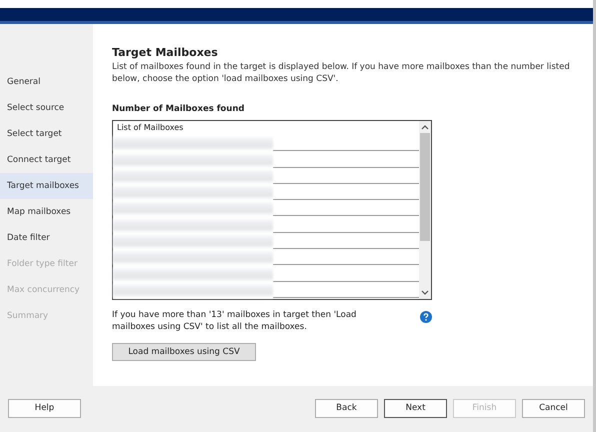 The height and width of the screenshot is (432, 596). What do you see at coordinates (46, 212) in the screenshot?
I see `sidebar-item: Map mailboxes` at bounding box center [46, 212].